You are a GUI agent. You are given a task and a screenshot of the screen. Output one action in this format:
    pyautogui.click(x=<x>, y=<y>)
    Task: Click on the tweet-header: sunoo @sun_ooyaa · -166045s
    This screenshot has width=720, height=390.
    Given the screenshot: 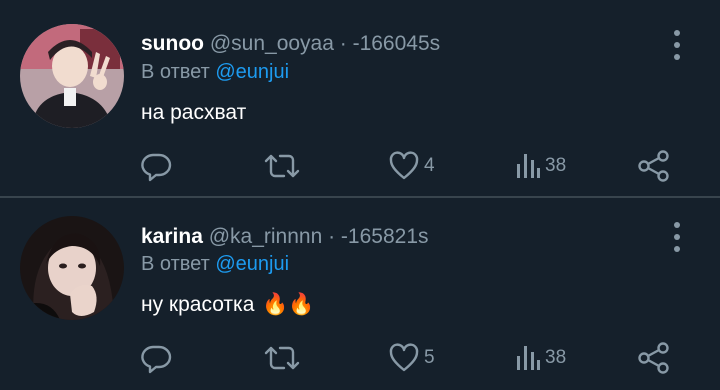 What is the action you would take?
    pyautogui.click(x=290, y=44)
    